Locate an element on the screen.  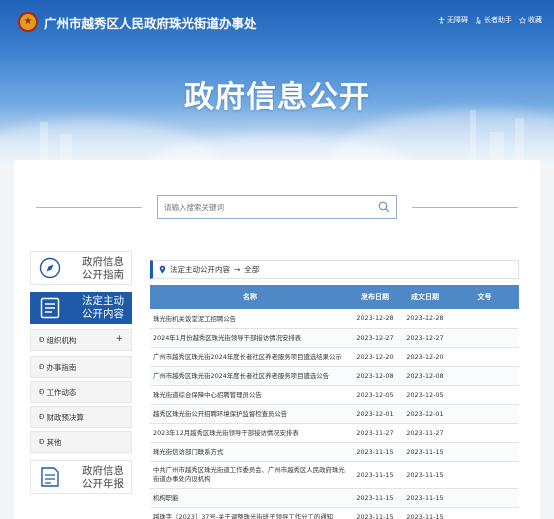
national-emblem-icon: ★ is located at coordinates (28, 22).